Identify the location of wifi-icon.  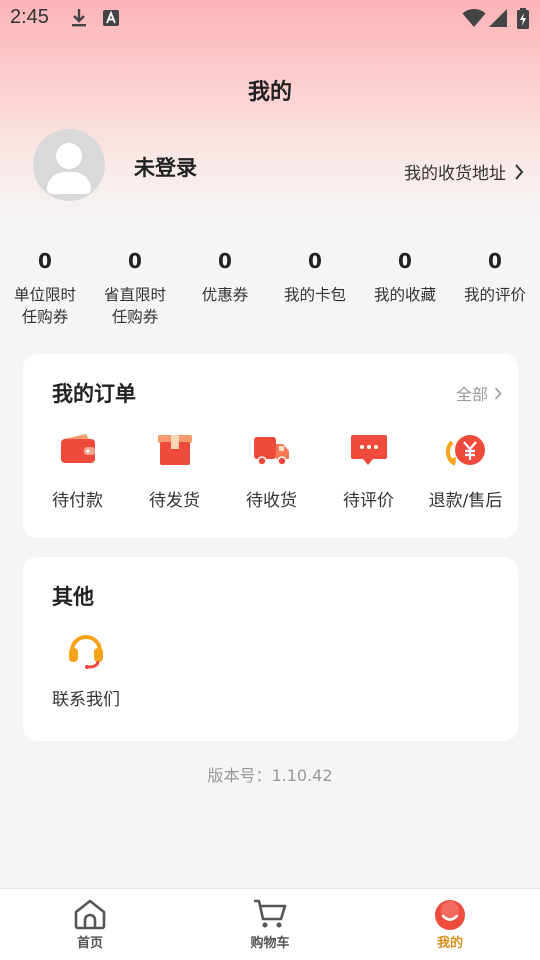
(474, 18).